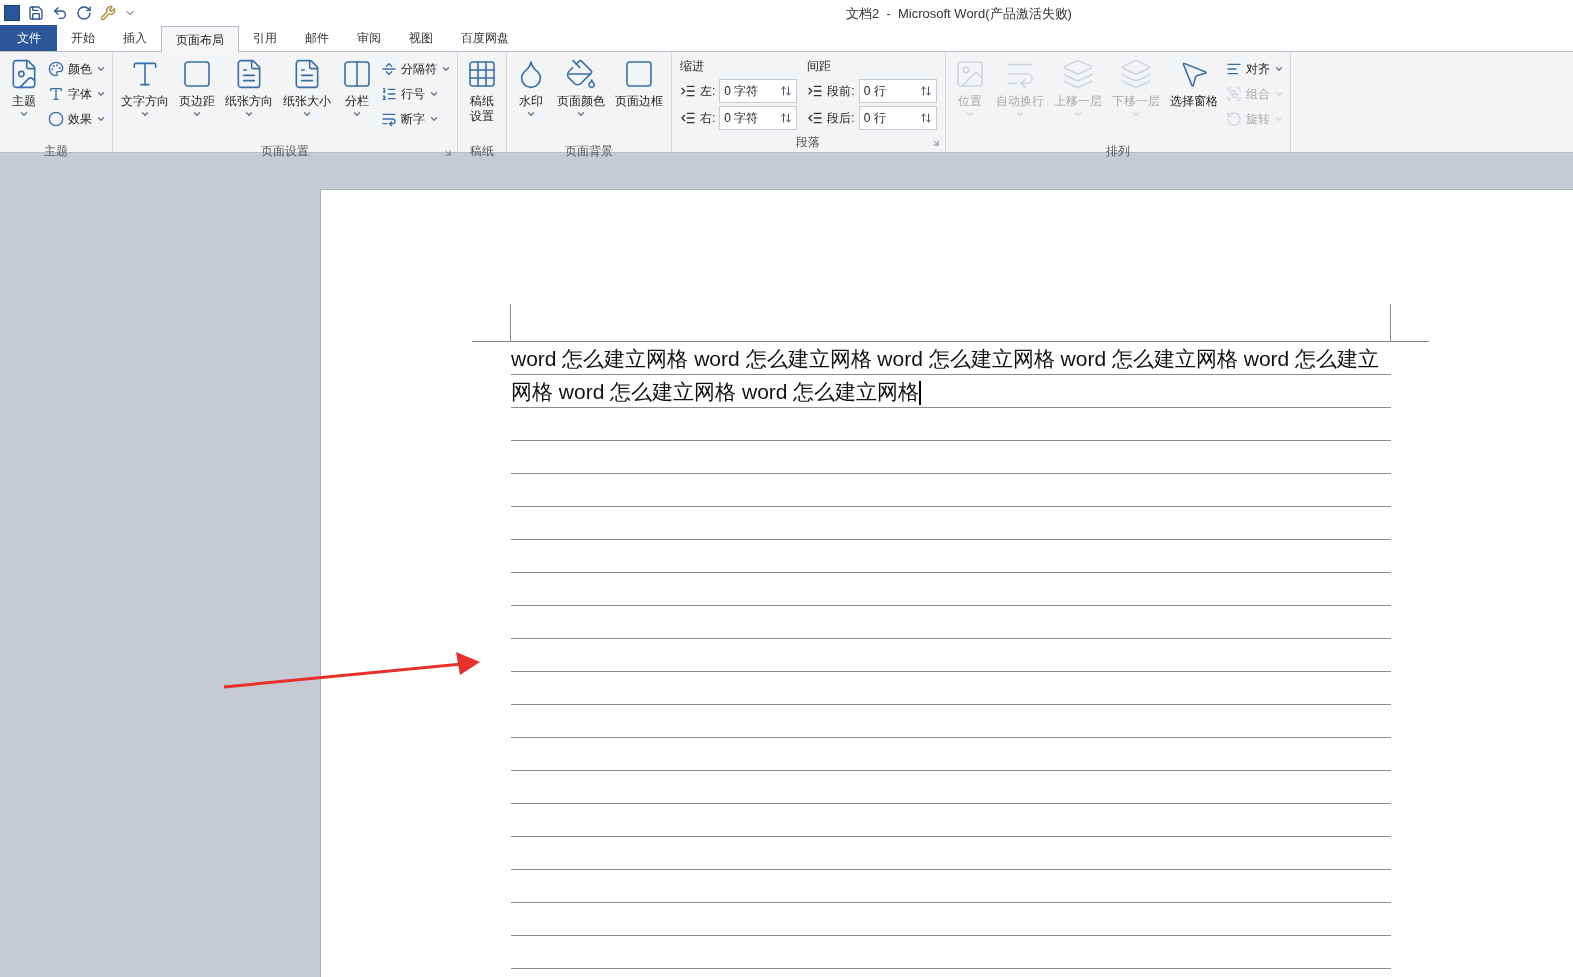 The width and height of the screenshot is (1573, 977). Describe the element at coordinates (265, 38) in the screenshot. I see `ribbon-tab: 引用` at that location.